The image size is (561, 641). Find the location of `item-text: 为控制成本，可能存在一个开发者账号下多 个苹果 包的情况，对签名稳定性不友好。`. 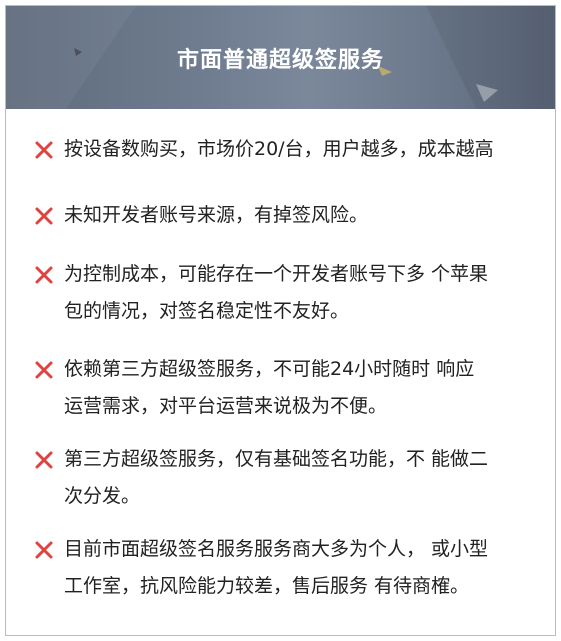

item-text: 为控制成本，可能存在一个开发者账号下多 个苹果 包的情况，对签名稳定性不友好。 is located at coordinates (299, 293).